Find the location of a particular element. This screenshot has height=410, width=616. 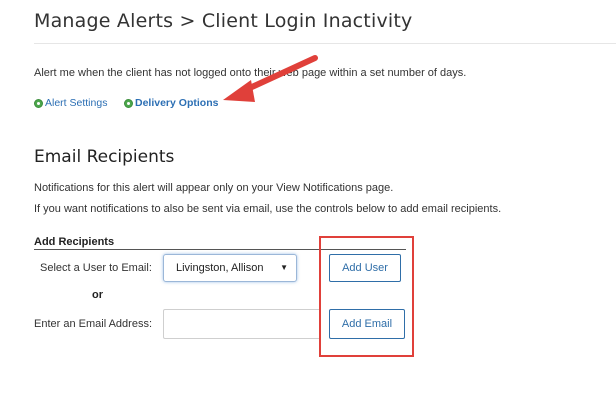

tab-alert-settings: Alert Settings is located at coordinates (70, 103).